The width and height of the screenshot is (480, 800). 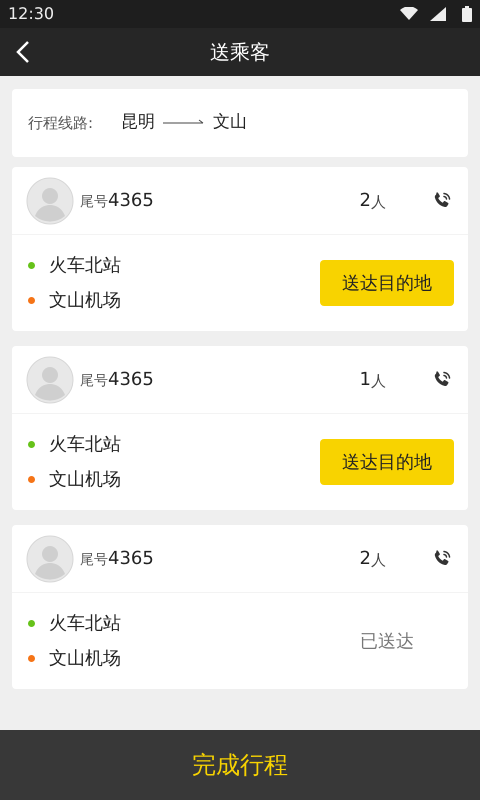 I want to click on passenger-count: 1, so click(x=365, y=380).